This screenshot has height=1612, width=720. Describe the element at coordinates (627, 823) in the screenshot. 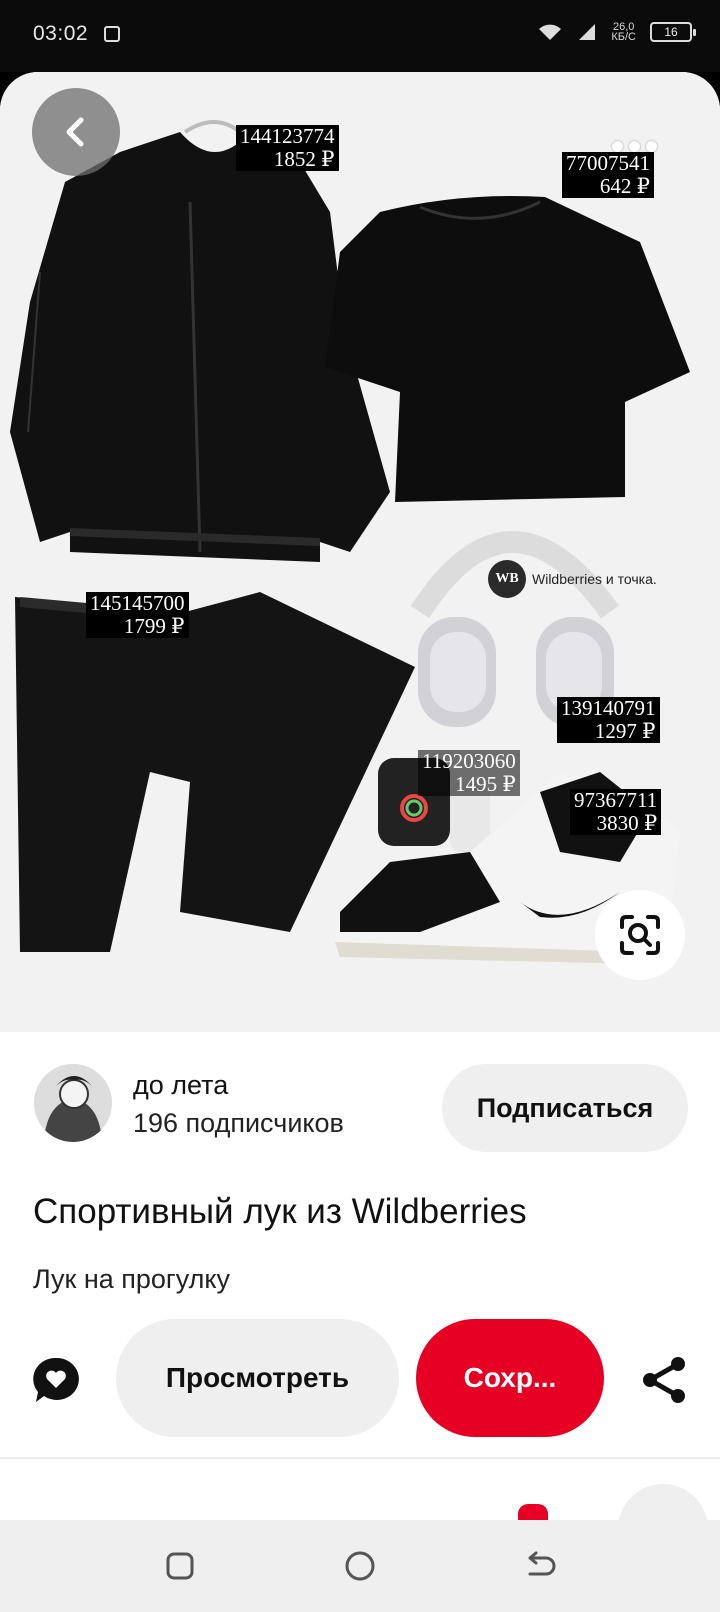

I see `price: 3830 ₽` at that location.